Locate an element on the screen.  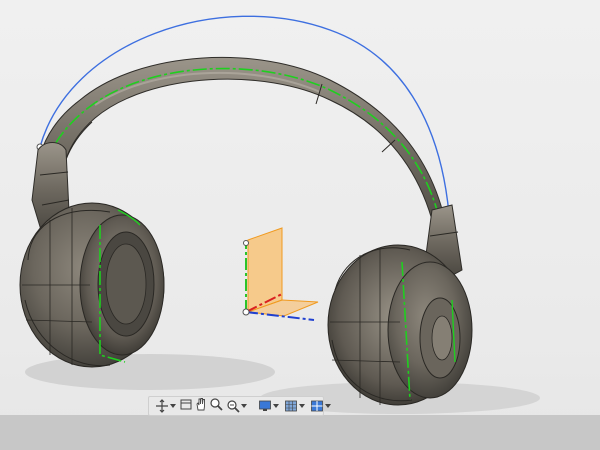
orbit-icon is located at coordinates (161, 406).